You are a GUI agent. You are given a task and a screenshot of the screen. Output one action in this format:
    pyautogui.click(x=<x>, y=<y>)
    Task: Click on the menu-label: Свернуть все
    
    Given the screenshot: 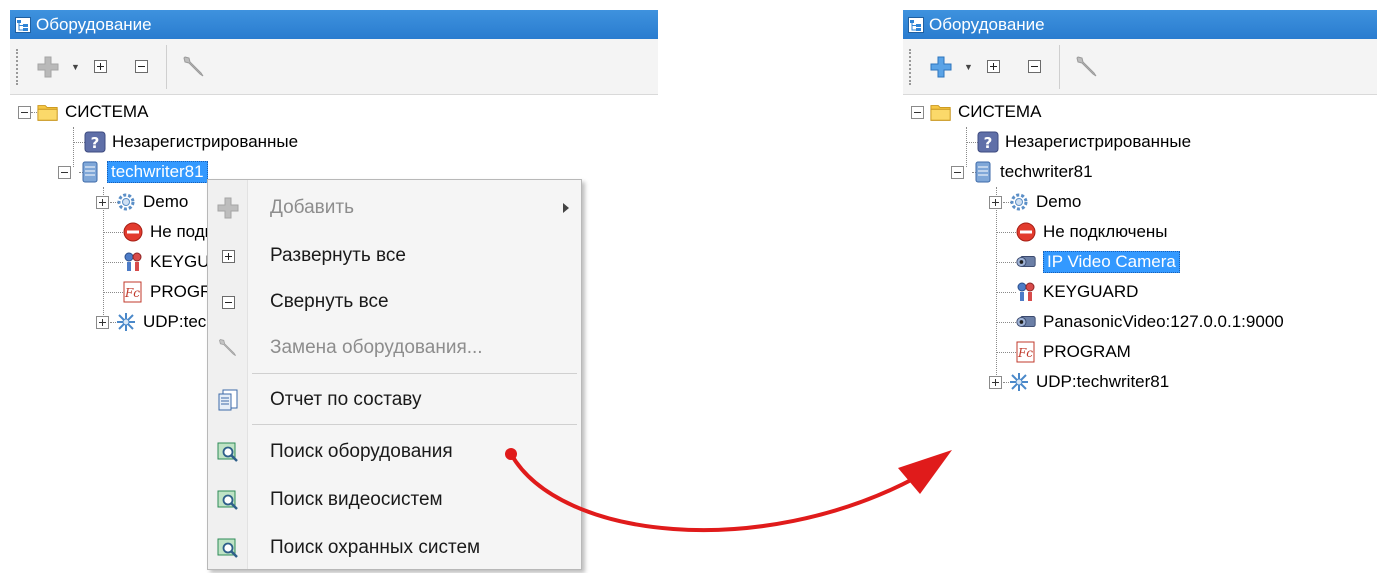 What is the action you would take?
    pyautogui.click(x=329, y=301)
    